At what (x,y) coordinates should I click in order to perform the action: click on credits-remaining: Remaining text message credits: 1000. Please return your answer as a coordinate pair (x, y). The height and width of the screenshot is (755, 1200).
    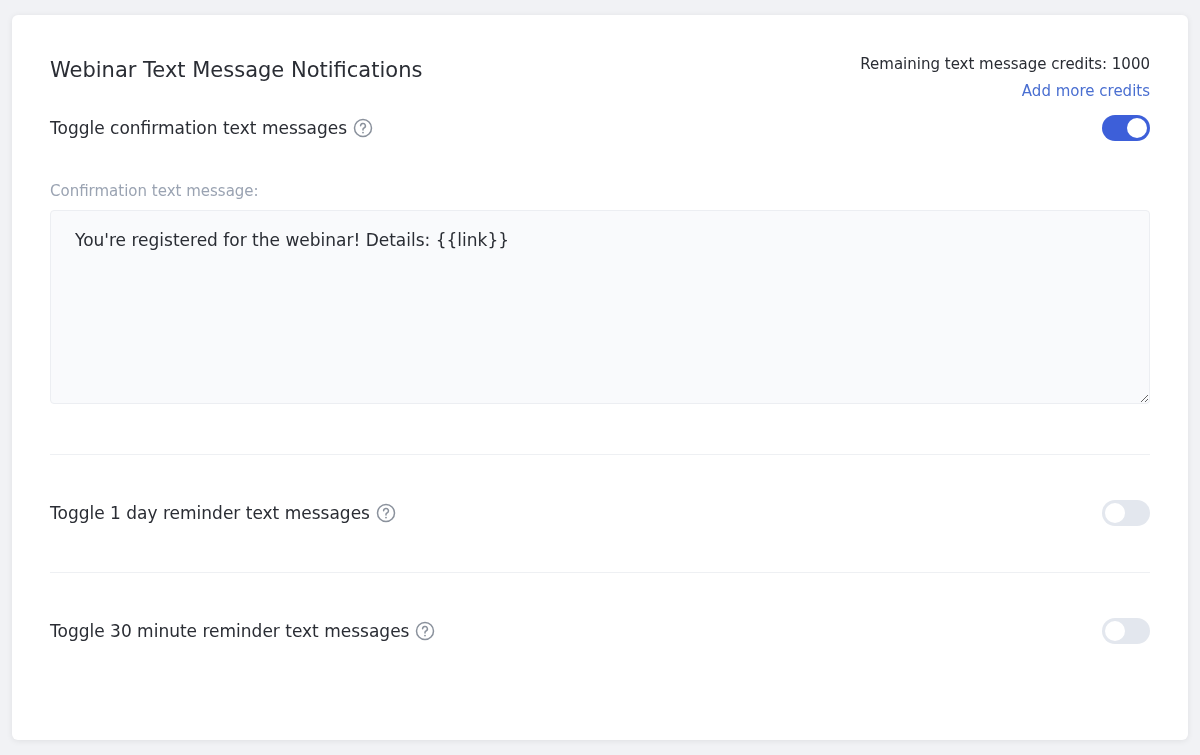
    Looking at the image, I should click on (1005, 64).